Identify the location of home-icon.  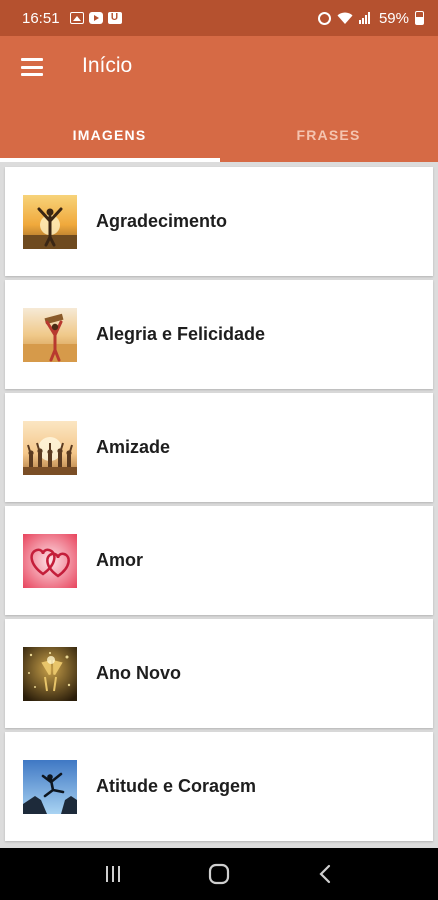
(219, 874).